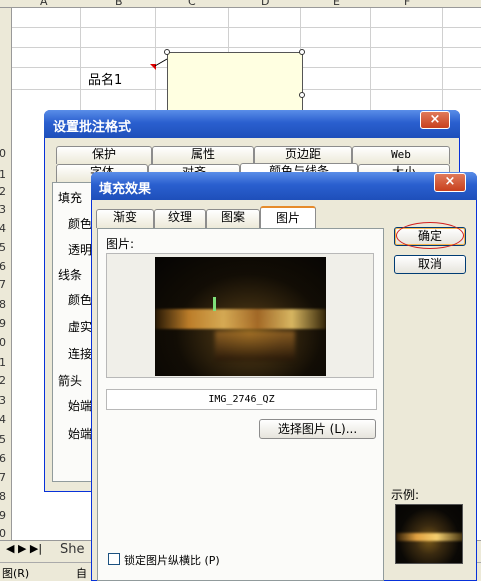 The image size is (481, 581). Describe the element at coordinates (405, 495) in the screenshot. I see `sample-label: 示例:` at that location.